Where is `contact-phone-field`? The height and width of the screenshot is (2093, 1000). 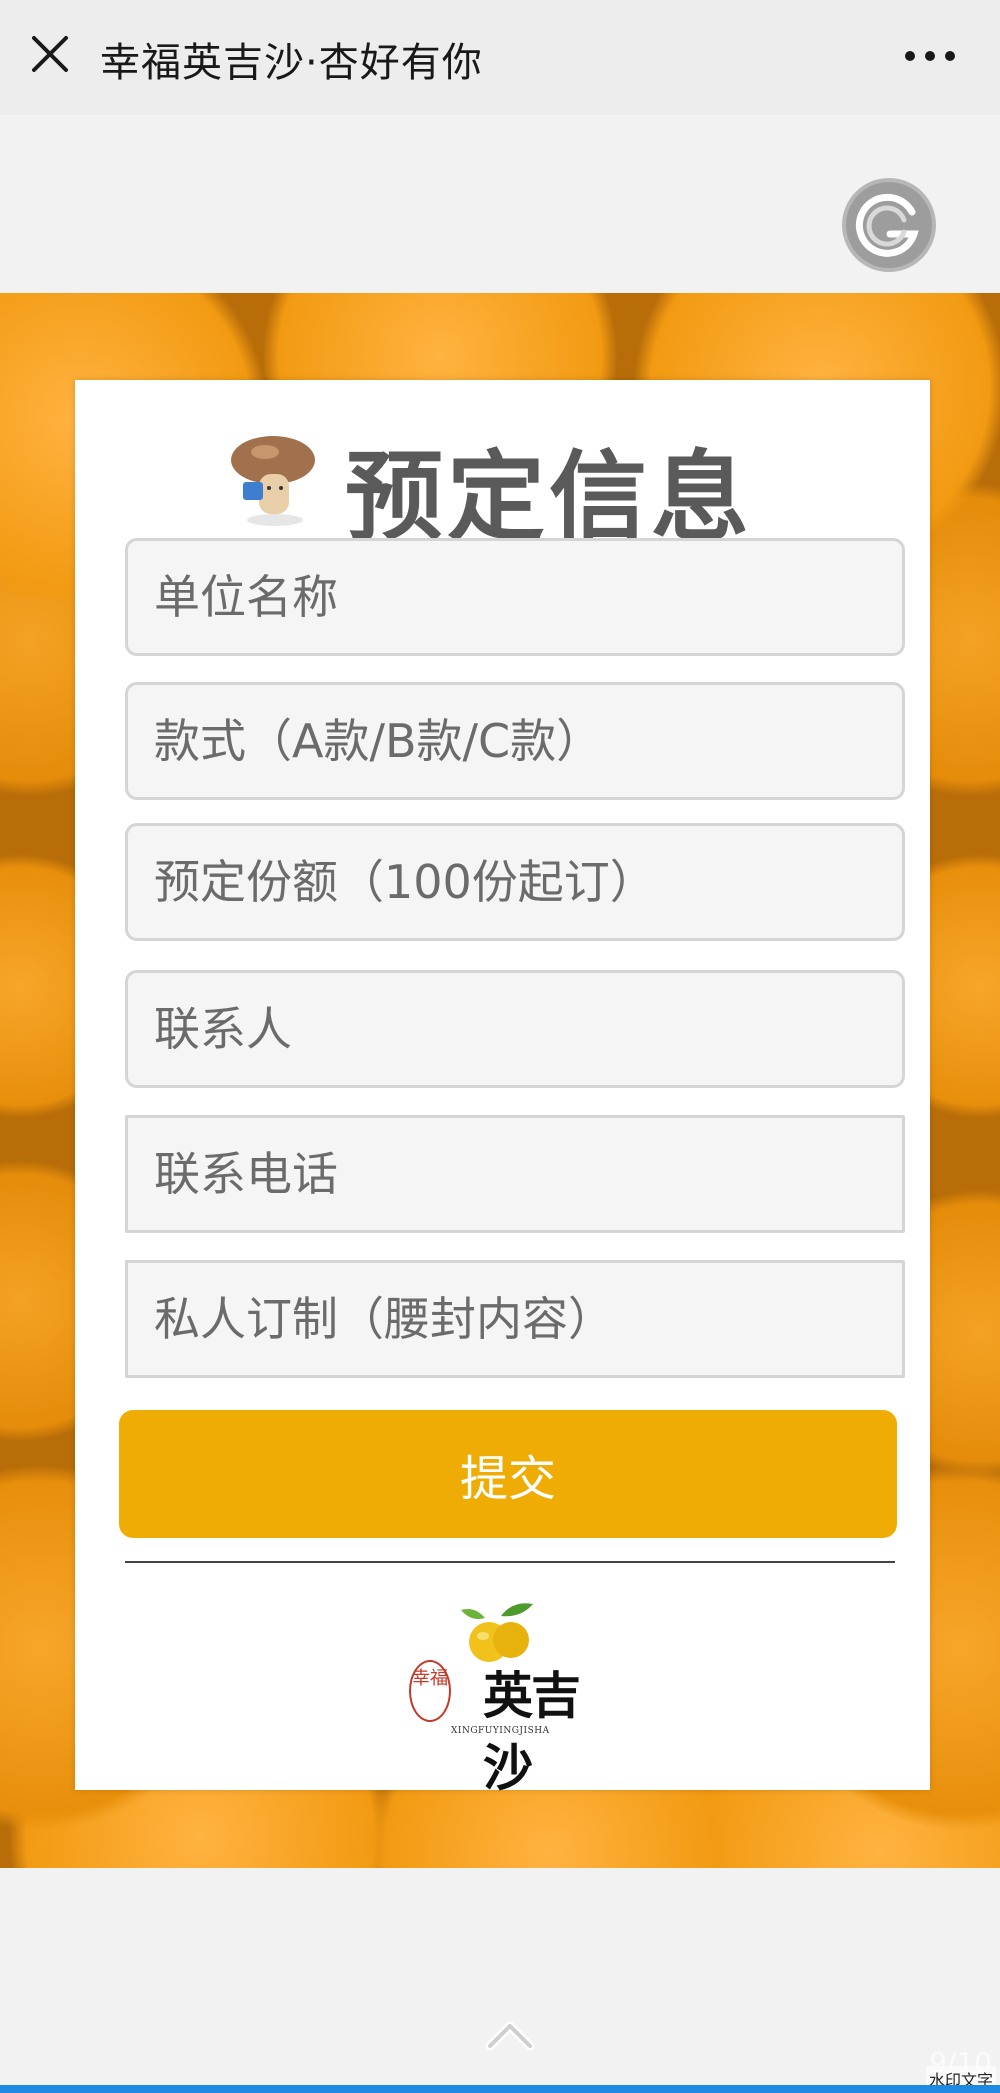 contact-phone-field is located at coordinates (515, 1174).